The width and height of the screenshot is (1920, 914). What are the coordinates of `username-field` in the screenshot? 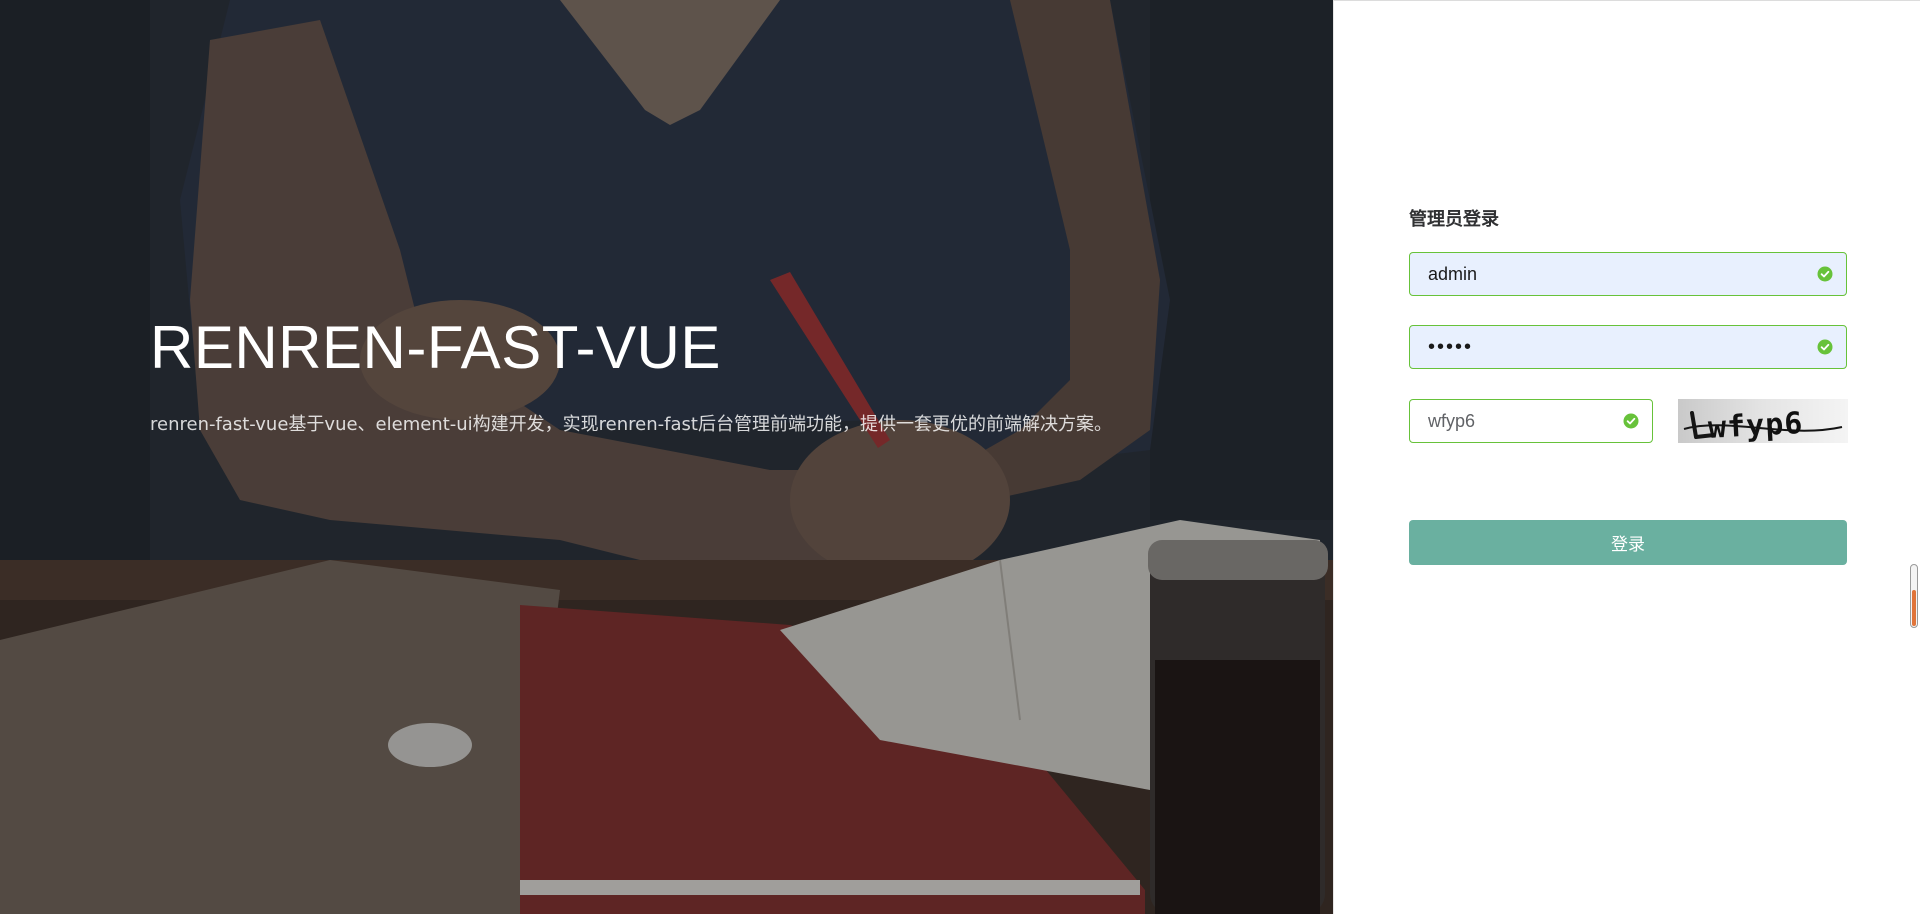 It's located at (1628, 274).